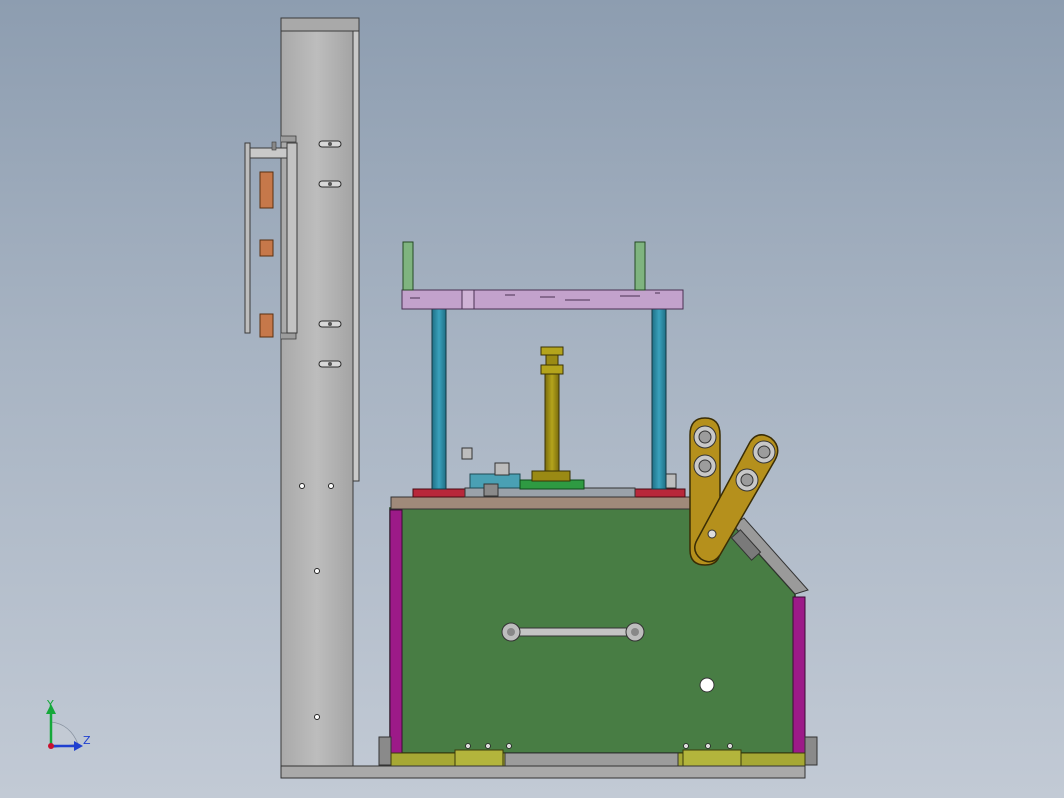 The width and height of the screenshot is (1064, 798). I want to click on origin-dot, so click(51, 746).